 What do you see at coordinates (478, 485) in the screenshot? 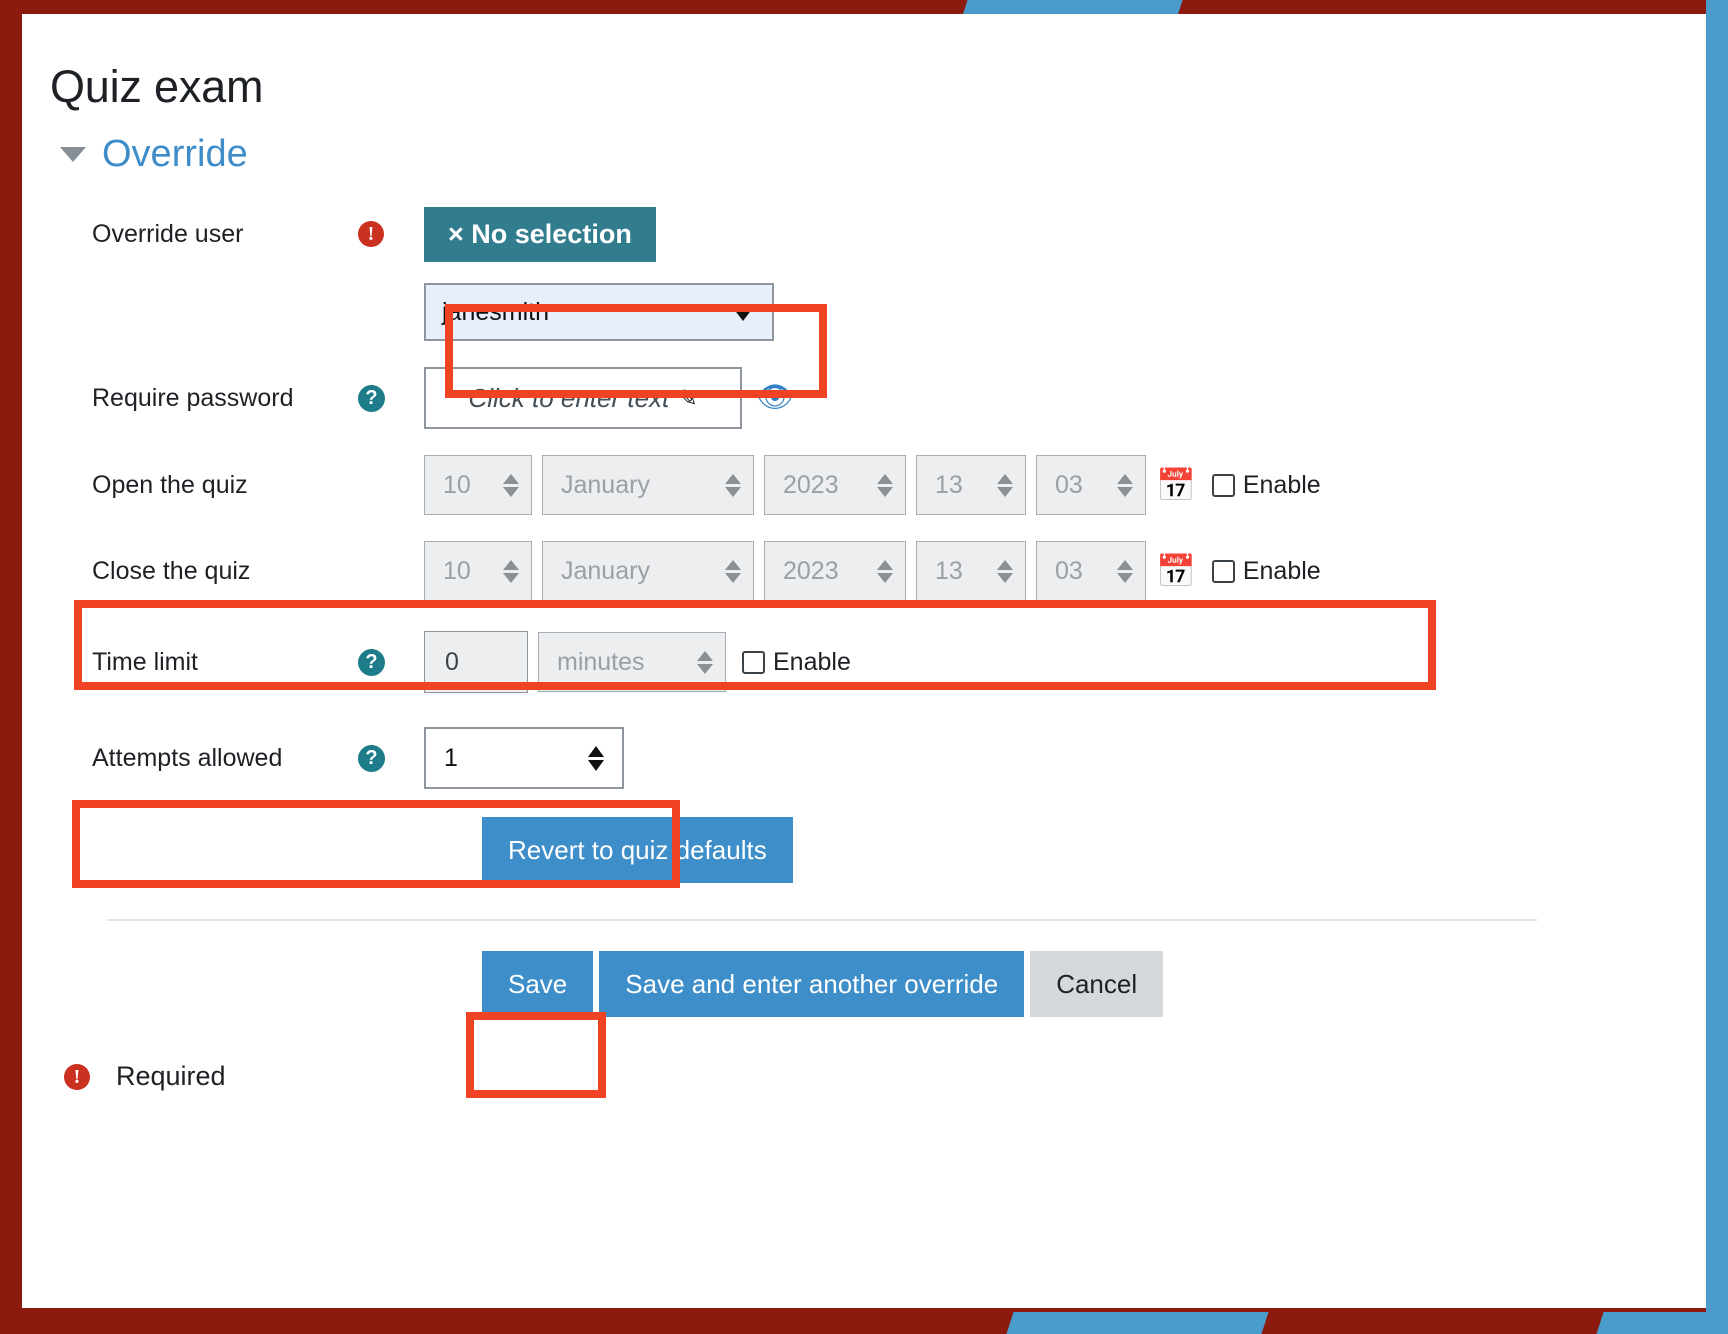
I see `open-day-select: 10` at bounding box center [478, 485].